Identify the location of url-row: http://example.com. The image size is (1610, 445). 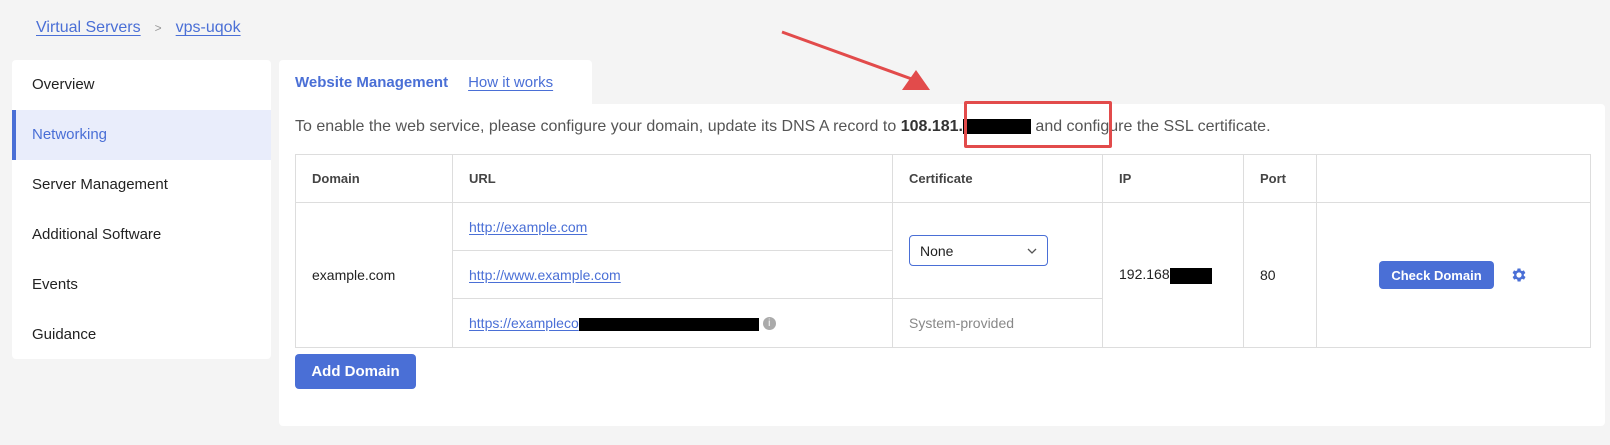
(672, 227).